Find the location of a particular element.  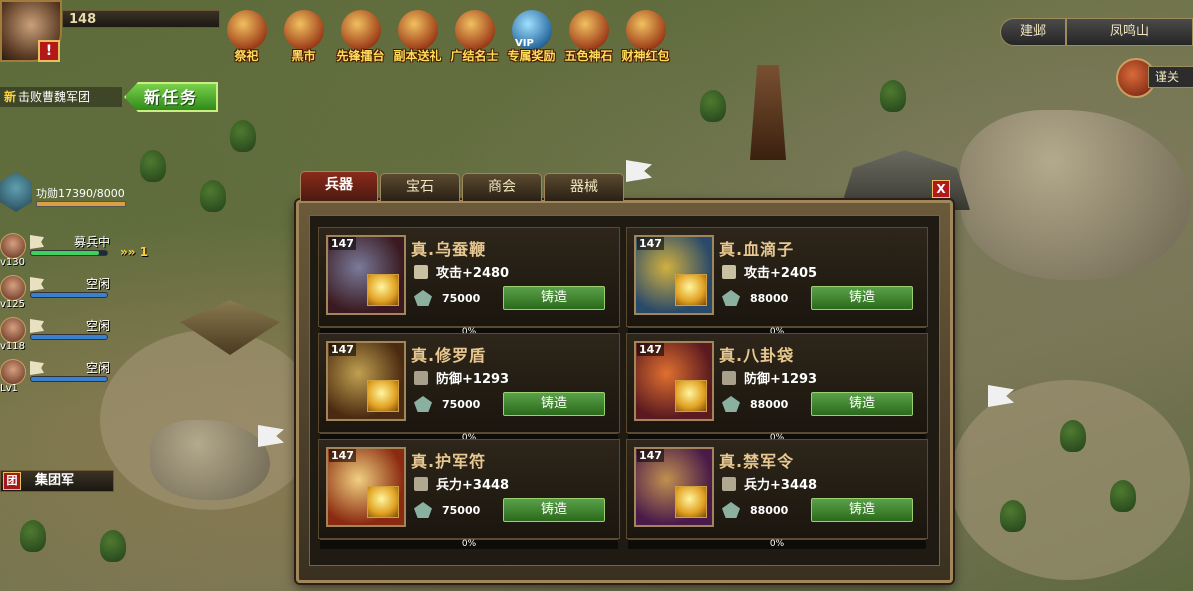

flag is located at coordinates (639, 171).